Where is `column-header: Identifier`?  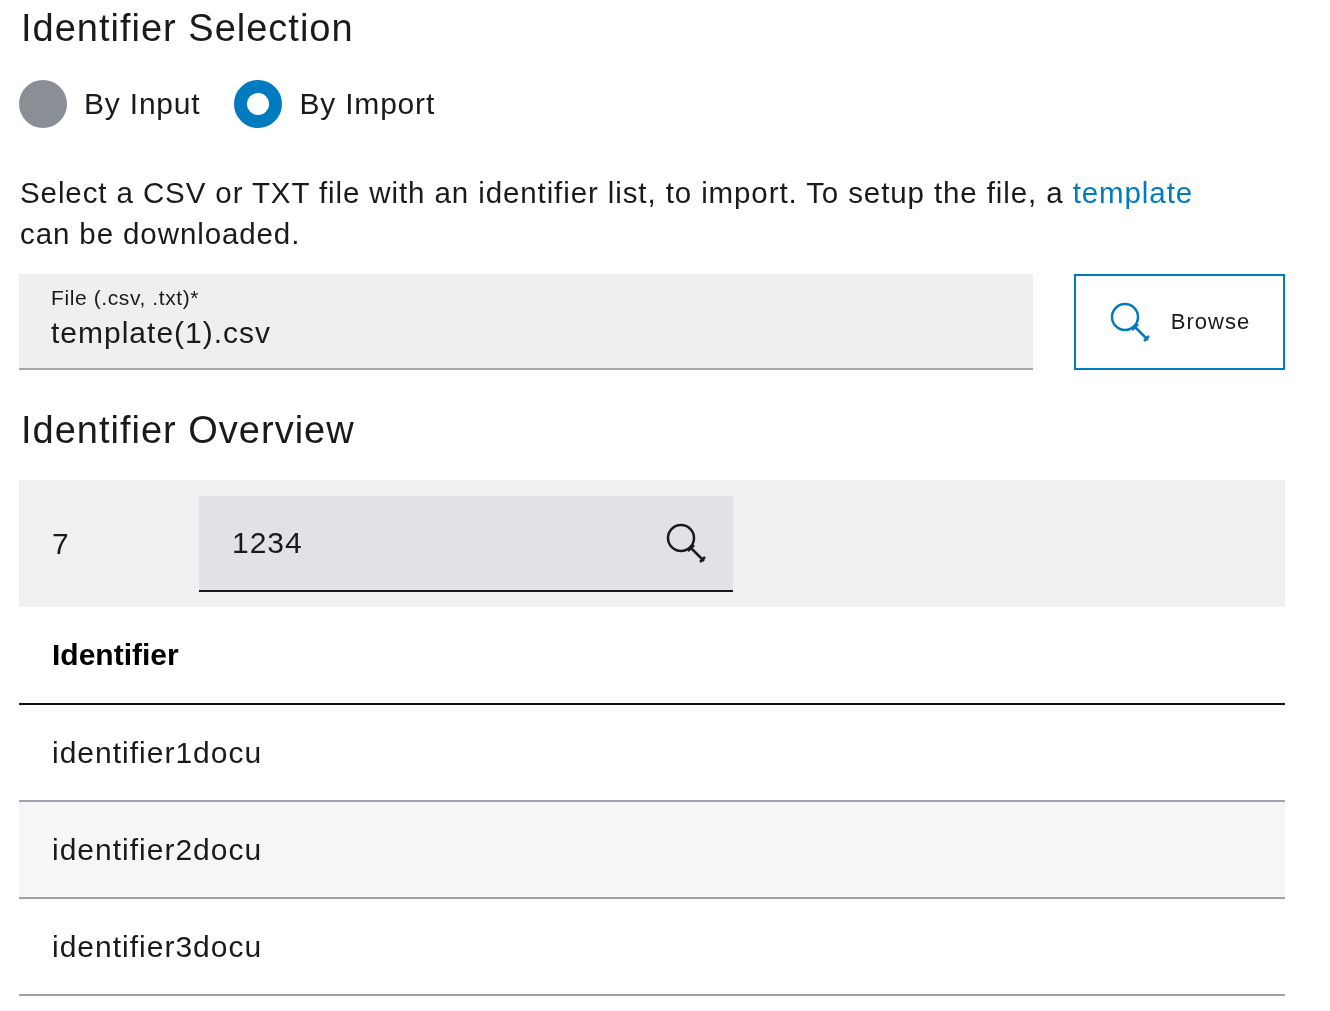
column-header: Identifier is located at coordinates (652, 655).